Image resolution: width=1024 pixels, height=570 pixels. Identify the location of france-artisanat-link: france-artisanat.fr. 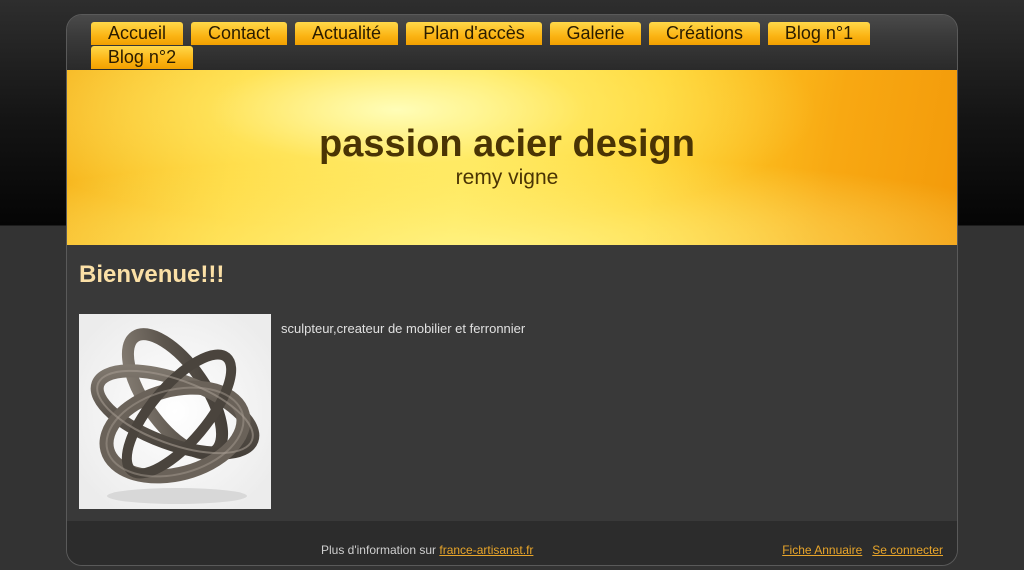
(486, 550).